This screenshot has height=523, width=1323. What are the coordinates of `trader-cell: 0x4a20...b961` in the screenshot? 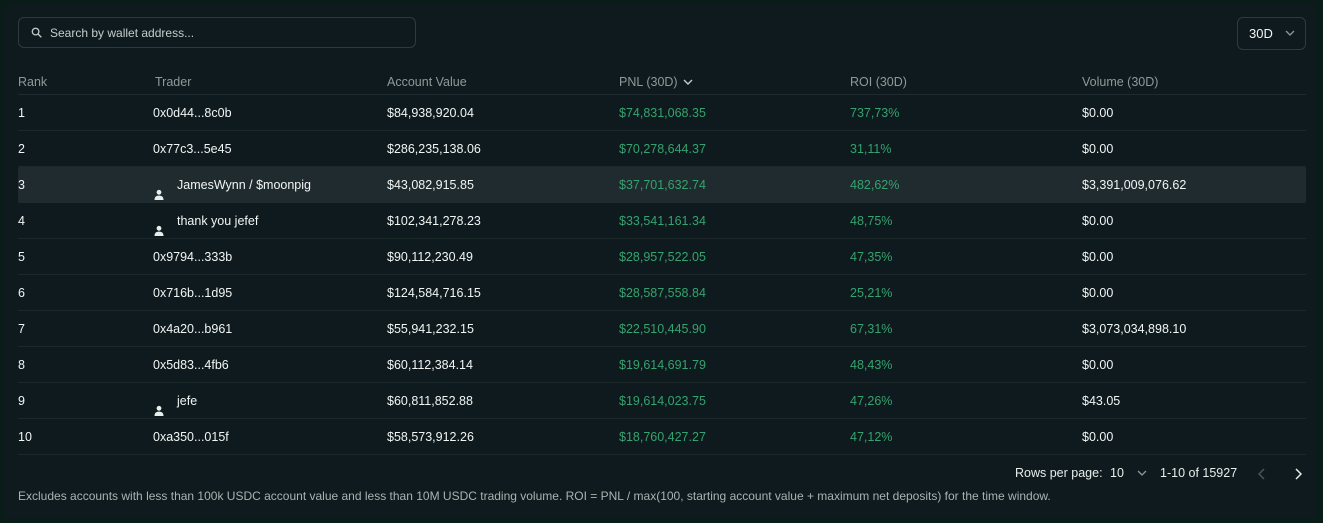 It's located at (192, 329).